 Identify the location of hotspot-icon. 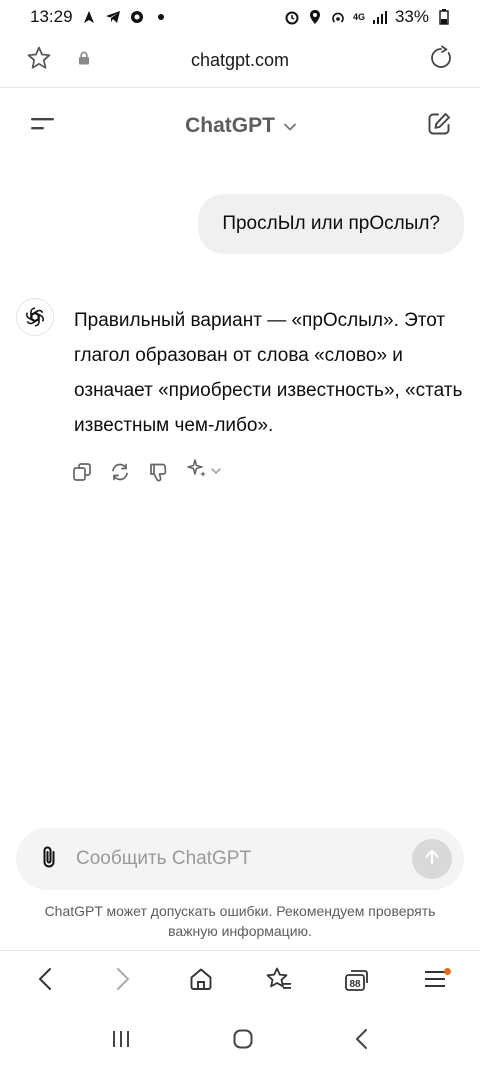
(338, 17).